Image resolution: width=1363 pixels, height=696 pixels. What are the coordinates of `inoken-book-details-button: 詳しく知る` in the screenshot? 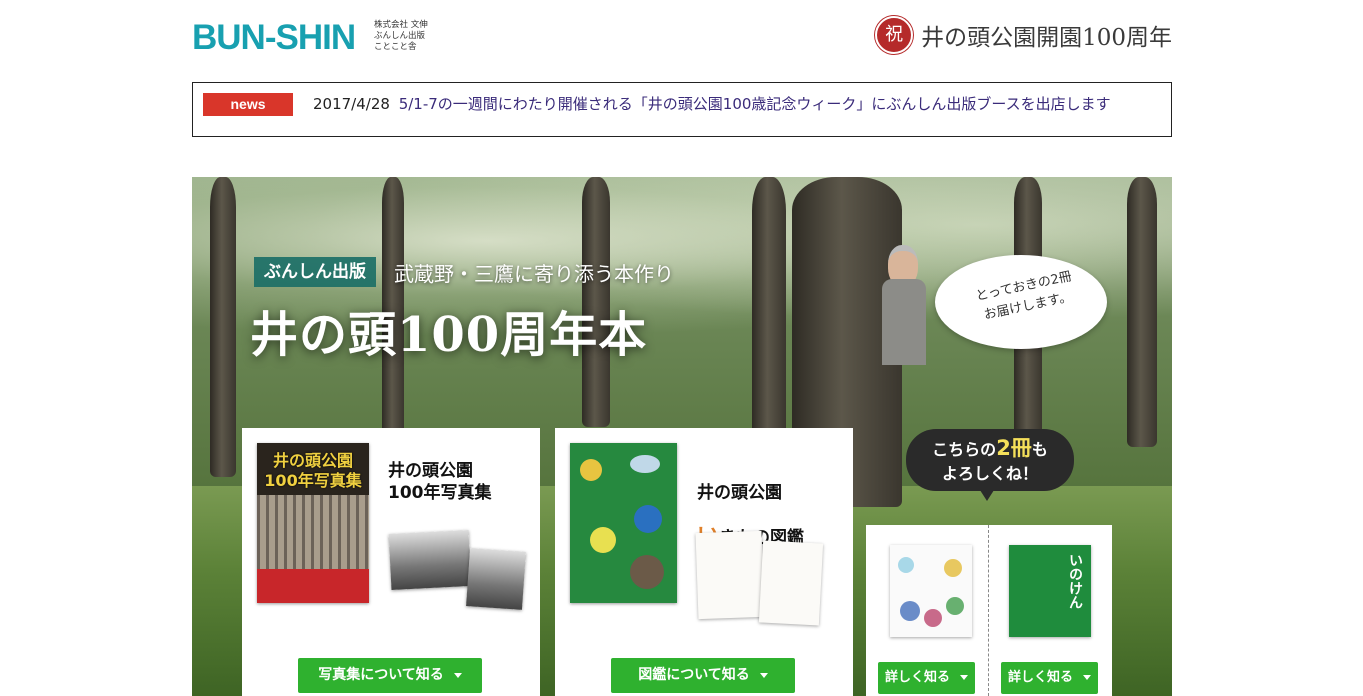 It's located at (1049, 678).